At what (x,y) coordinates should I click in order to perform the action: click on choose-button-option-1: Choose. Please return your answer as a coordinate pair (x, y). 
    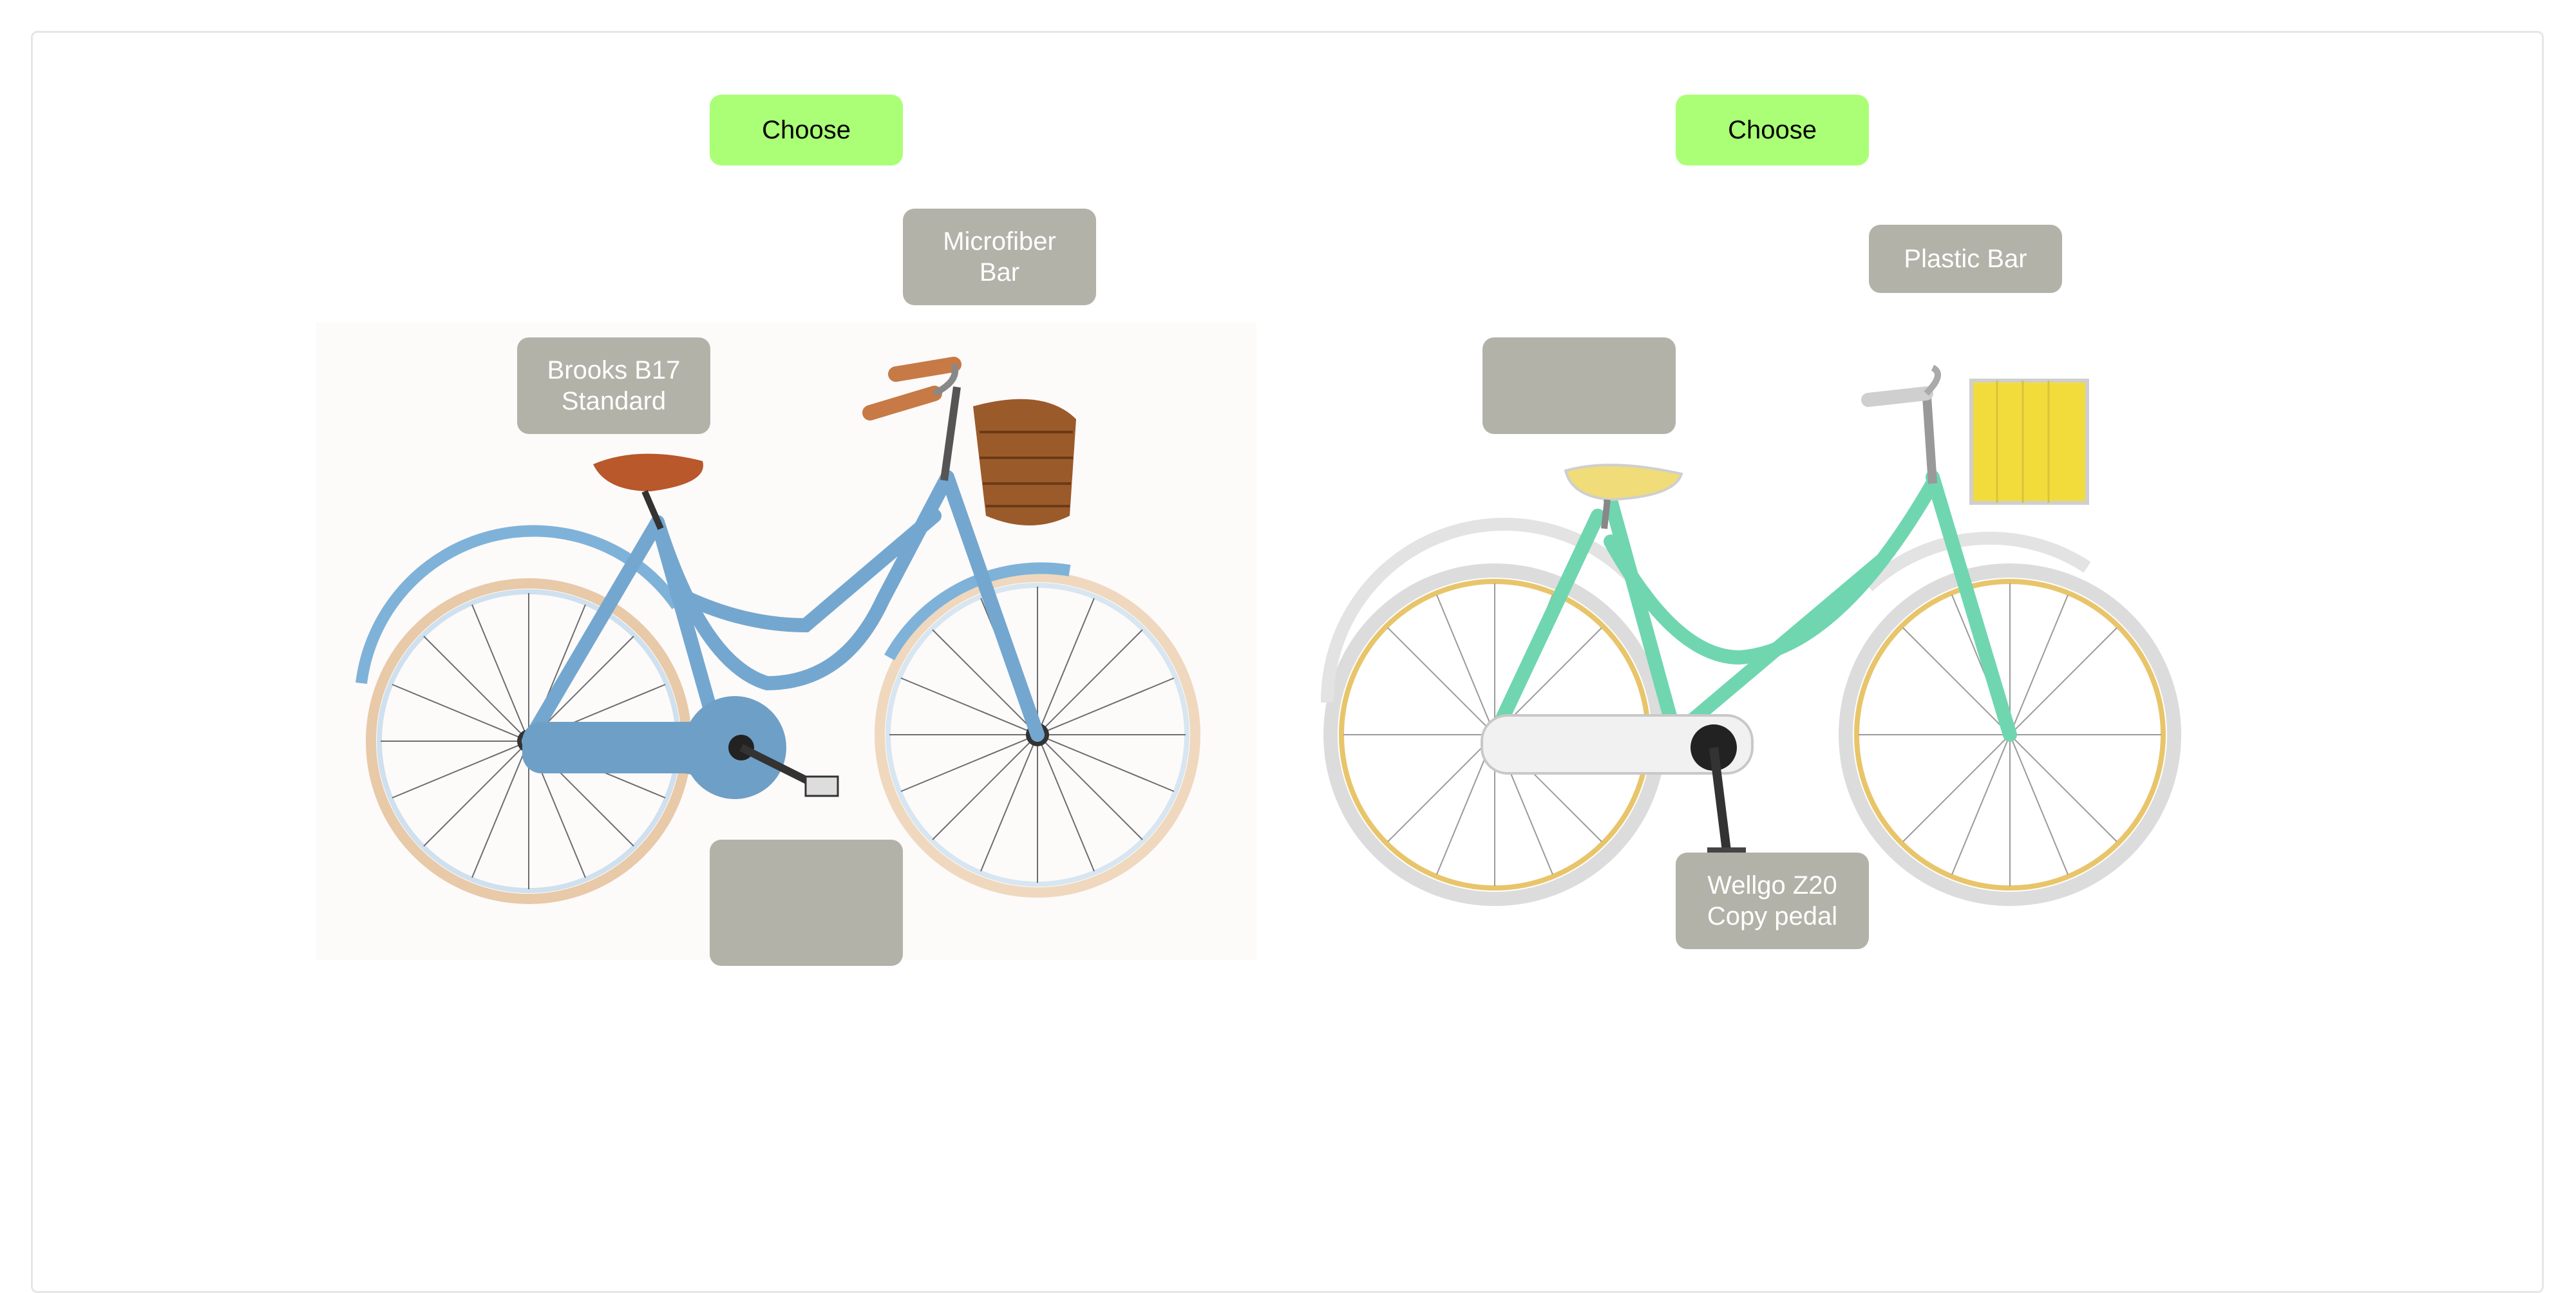
    Looking at the image, I should click on (807, 130).